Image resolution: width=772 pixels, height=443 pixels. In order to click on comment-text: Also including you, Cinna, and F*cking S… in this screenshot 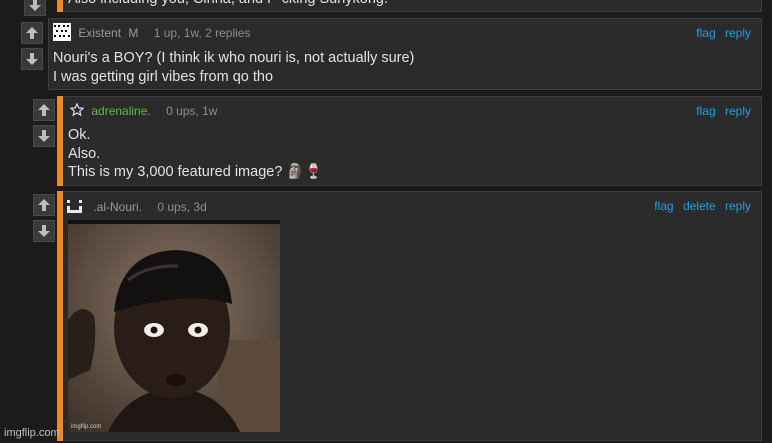, I will do `click(228, 4)`.